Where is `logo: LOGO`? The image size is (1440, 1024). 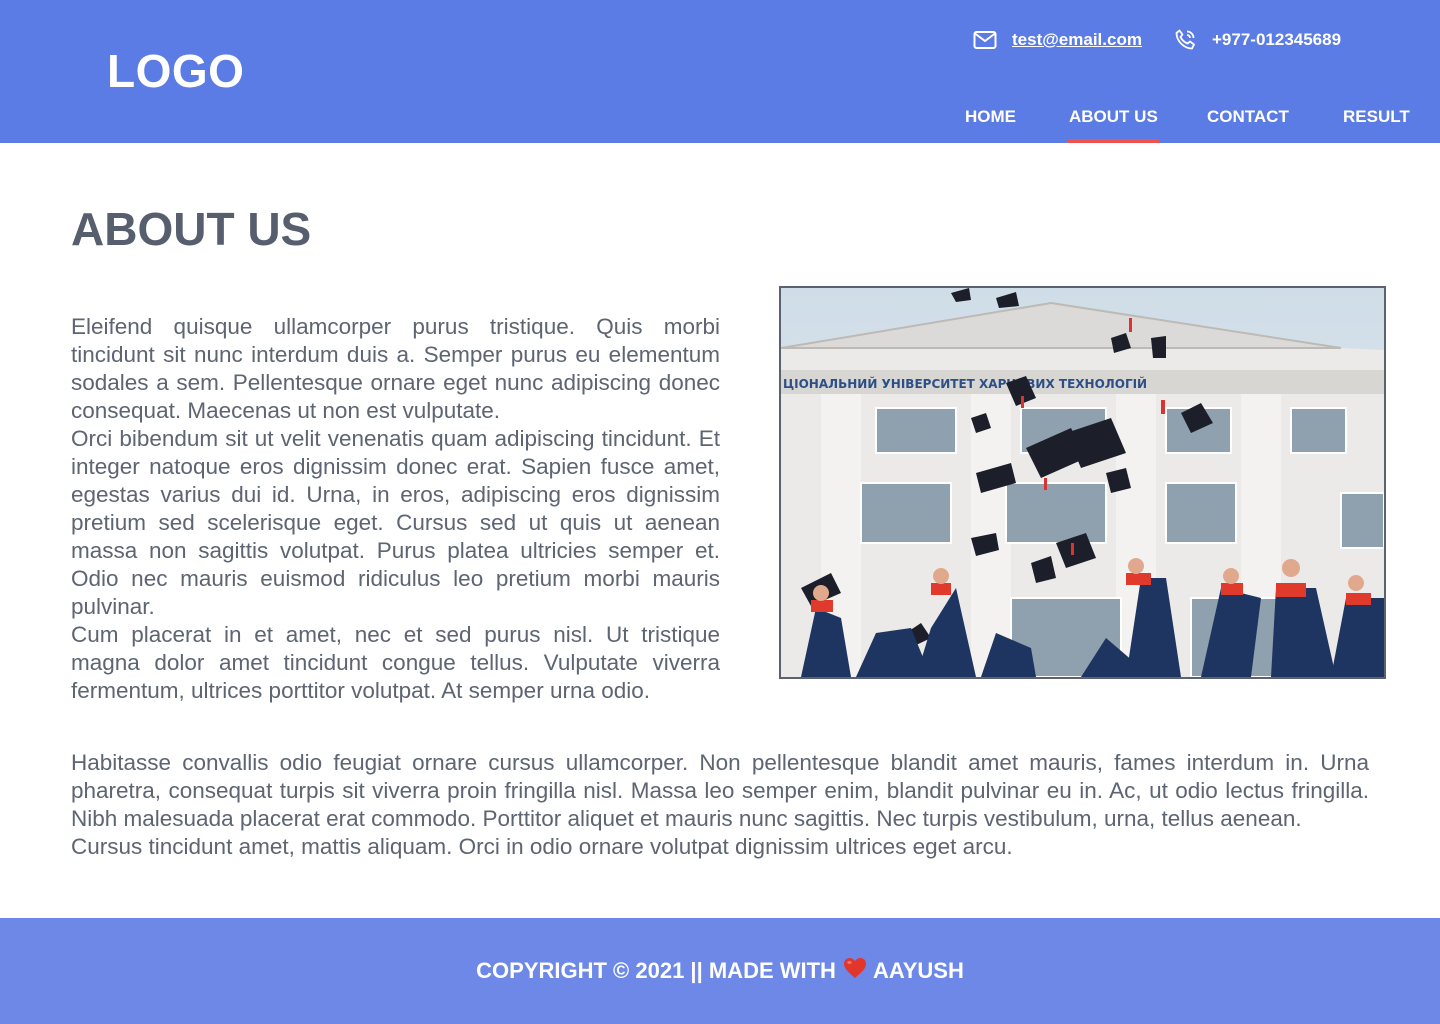
logo: LOGO is located at coordinates (175, 71).